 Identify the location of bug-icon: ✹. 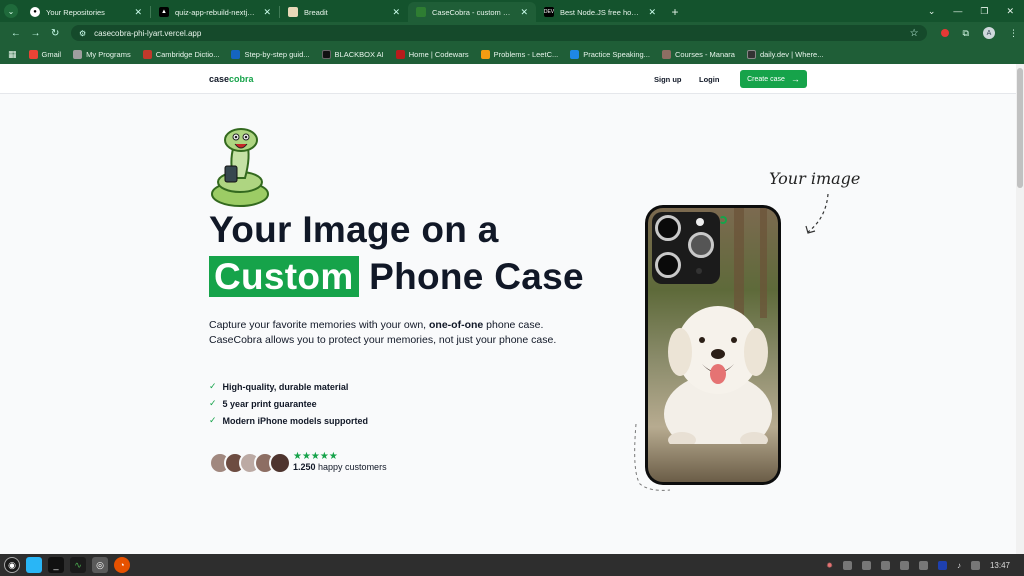
(829, 565).